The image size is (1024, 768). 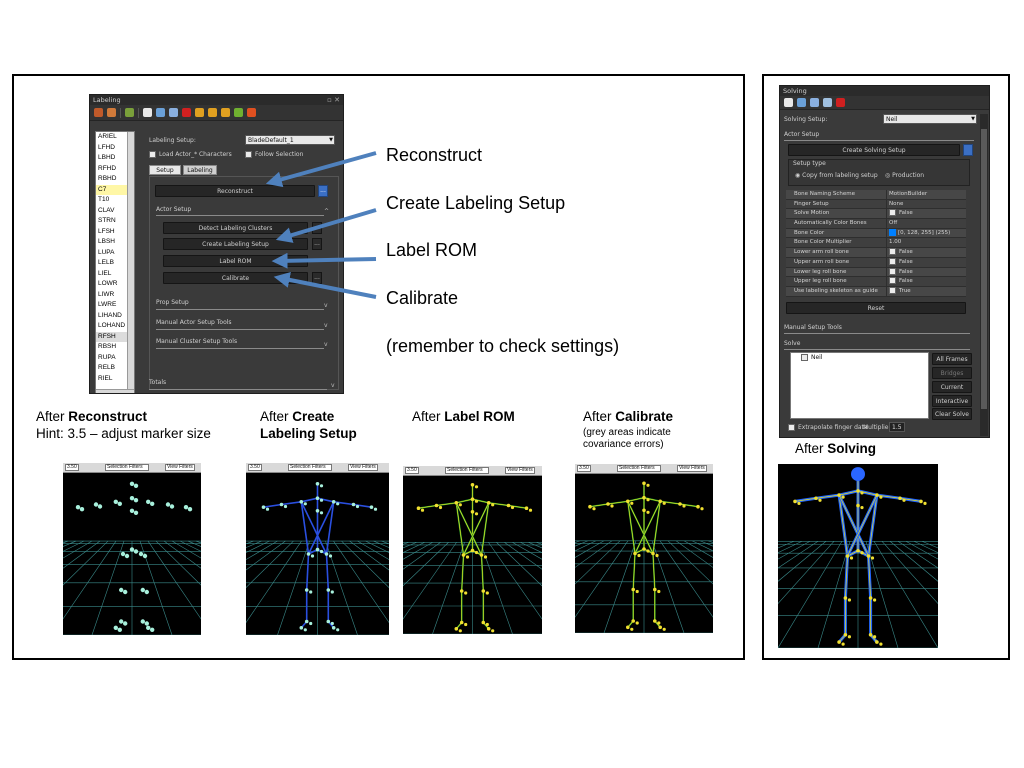 What do you see at coordinates (897, 427) in the screenshot?
I see `multiplier-input: 1.5` at bounding box center [897, 427].